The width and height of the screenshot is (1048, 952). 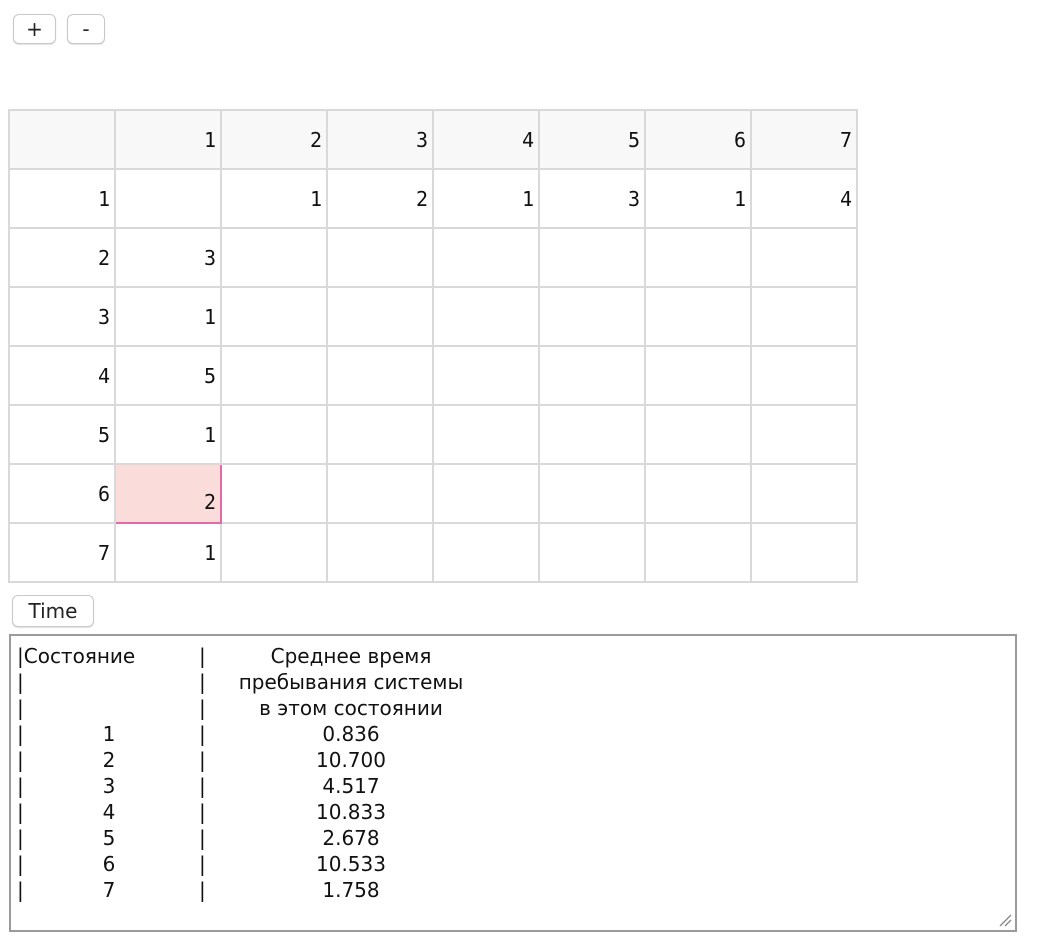 I want to click on matrix-cell: 4, so click(x=804, y=198).